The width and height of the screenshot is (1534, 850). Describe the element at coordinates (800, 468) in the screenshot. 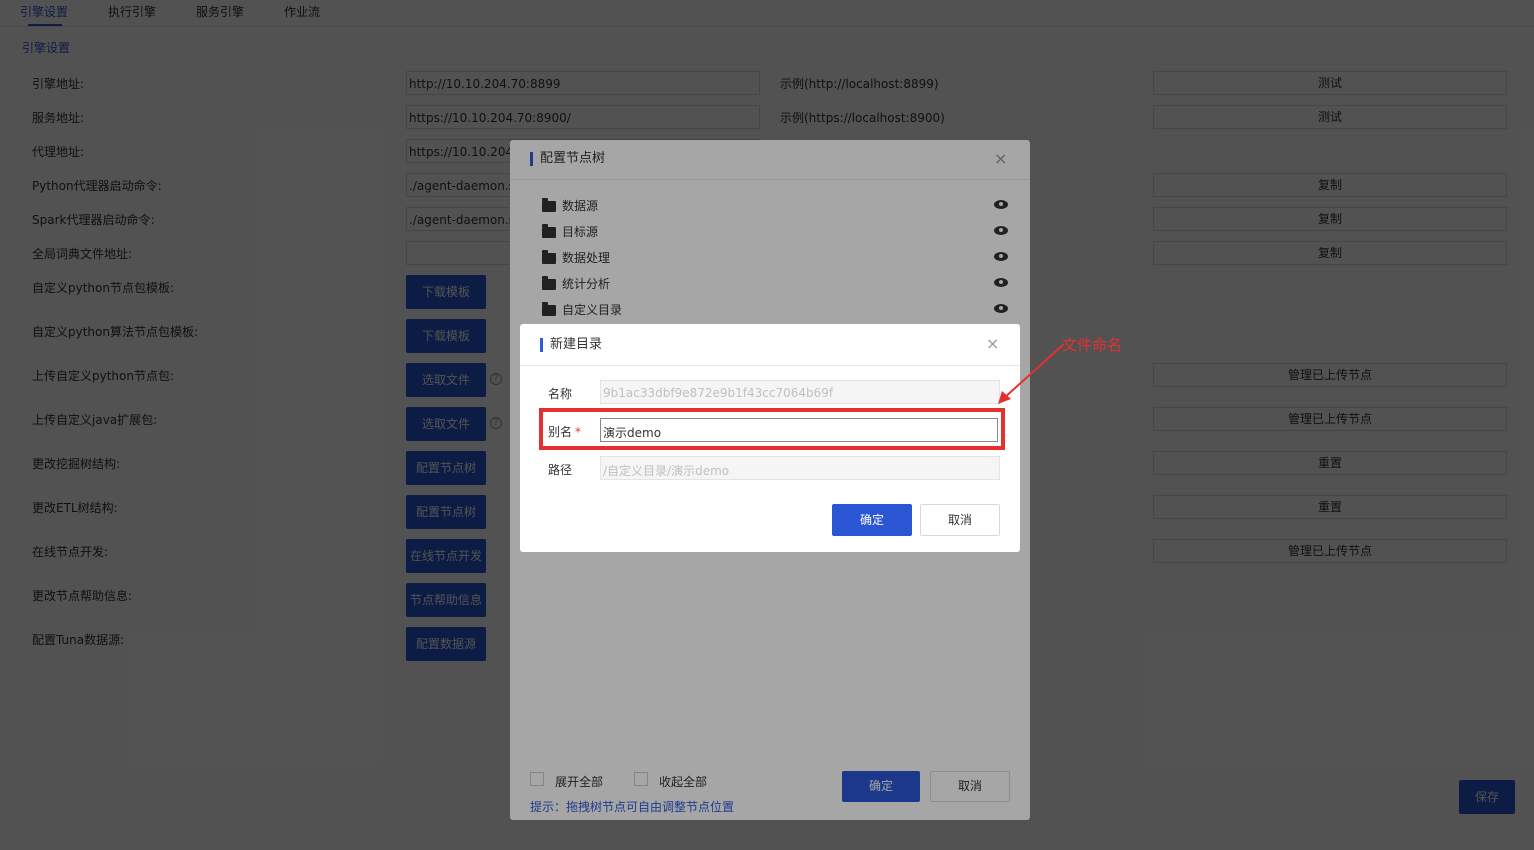

I see `path-input: /自定义目录/演示demo` at that location.